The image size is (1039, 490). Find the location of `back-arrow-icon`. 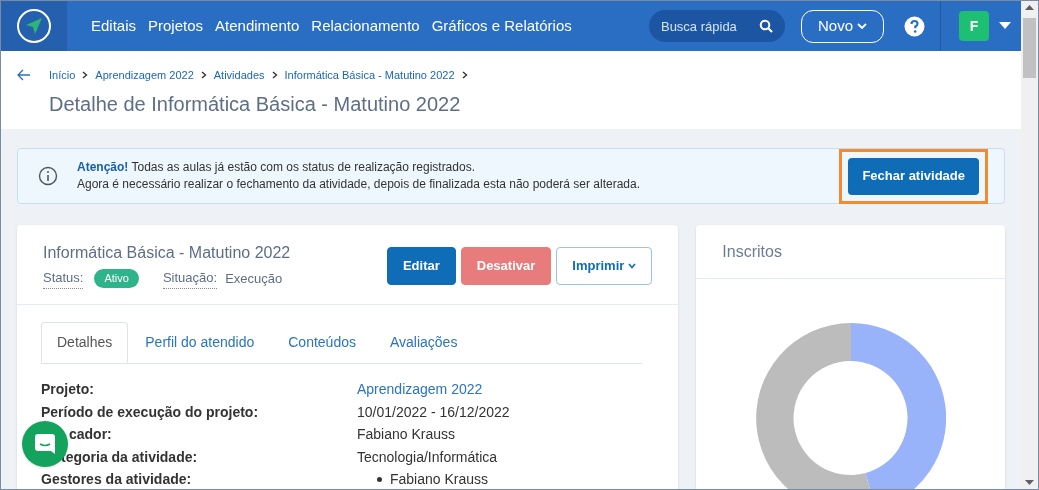

back-arrow-icon is located at coordinates (24, 75).